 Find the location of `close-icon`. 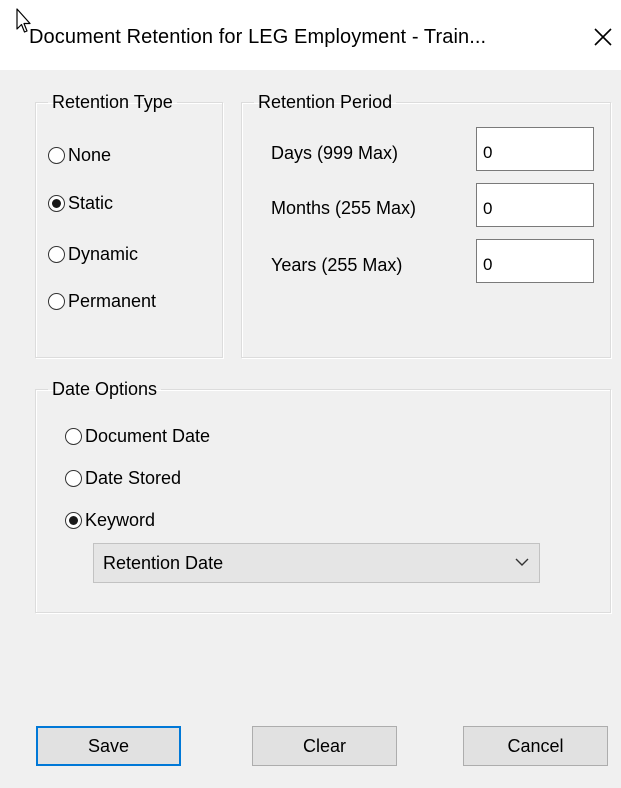

close-icon is located at coordinates (603, 37).